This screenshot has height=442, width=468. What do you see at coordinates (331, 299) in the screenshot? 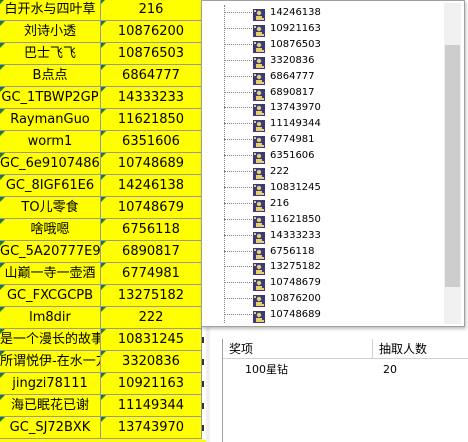
I see `tree-item: 10876200` at bounding box center [331, 299].